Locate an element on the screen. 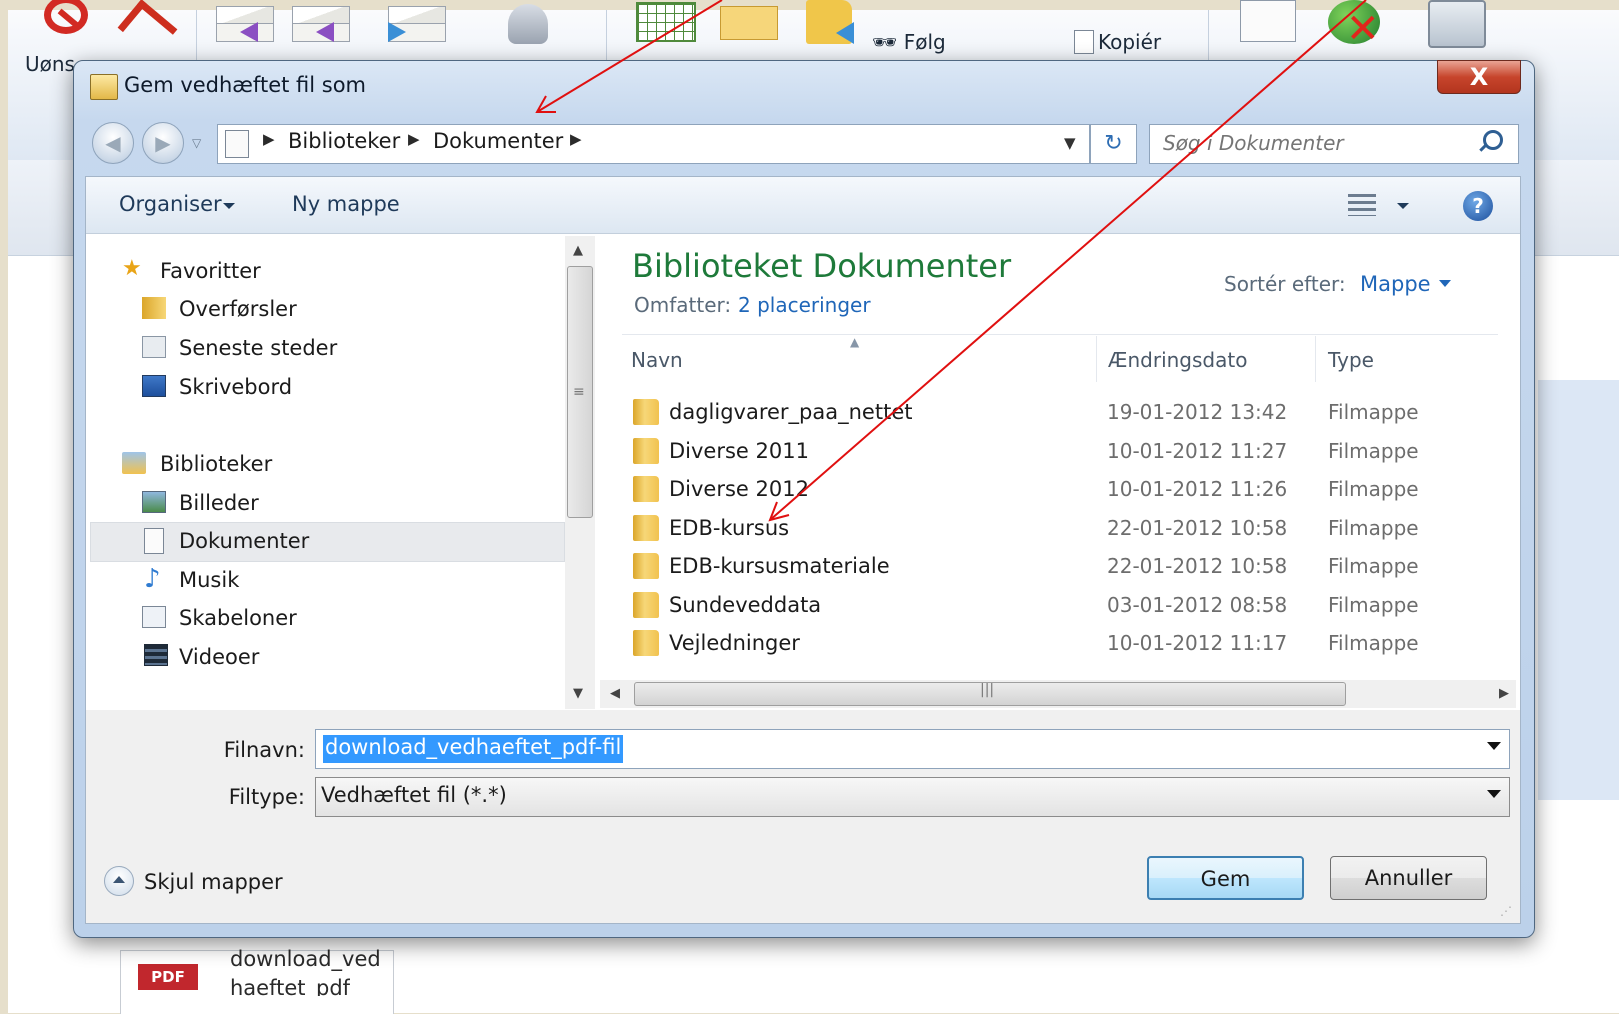 The height and width of the screenshot is (1014, 1619). annotation-arrow-line is located at coordinates (629, 56).